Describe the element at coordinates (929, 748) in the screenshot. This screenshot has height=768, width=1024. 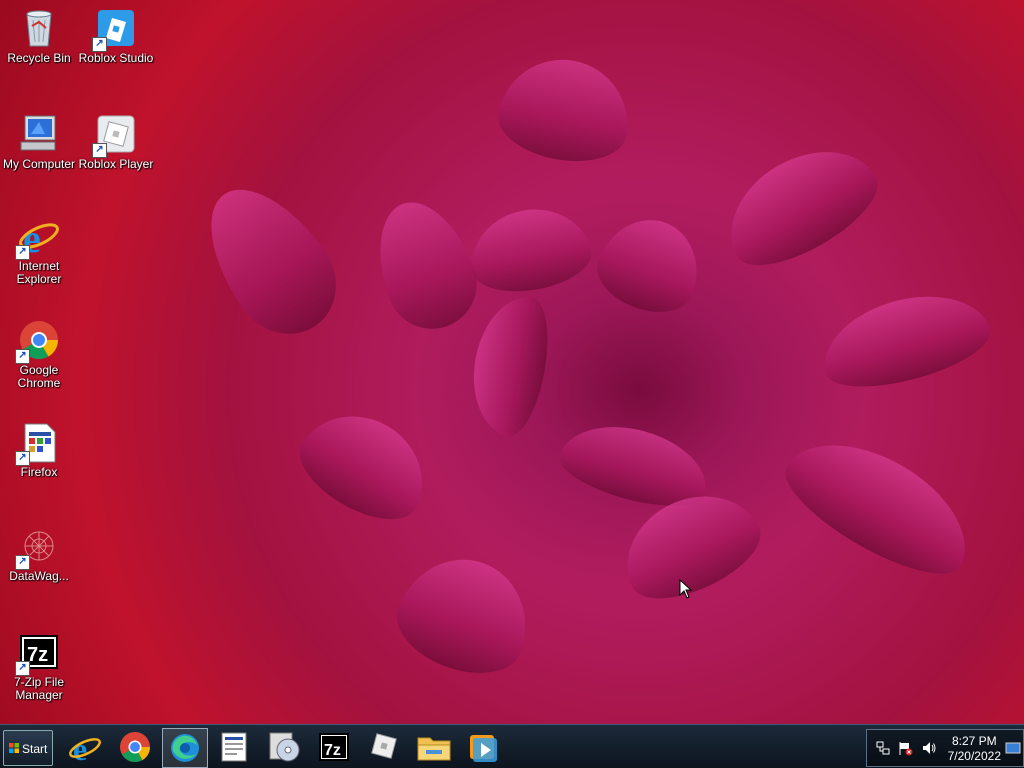
I see `volume-icon` at that location.